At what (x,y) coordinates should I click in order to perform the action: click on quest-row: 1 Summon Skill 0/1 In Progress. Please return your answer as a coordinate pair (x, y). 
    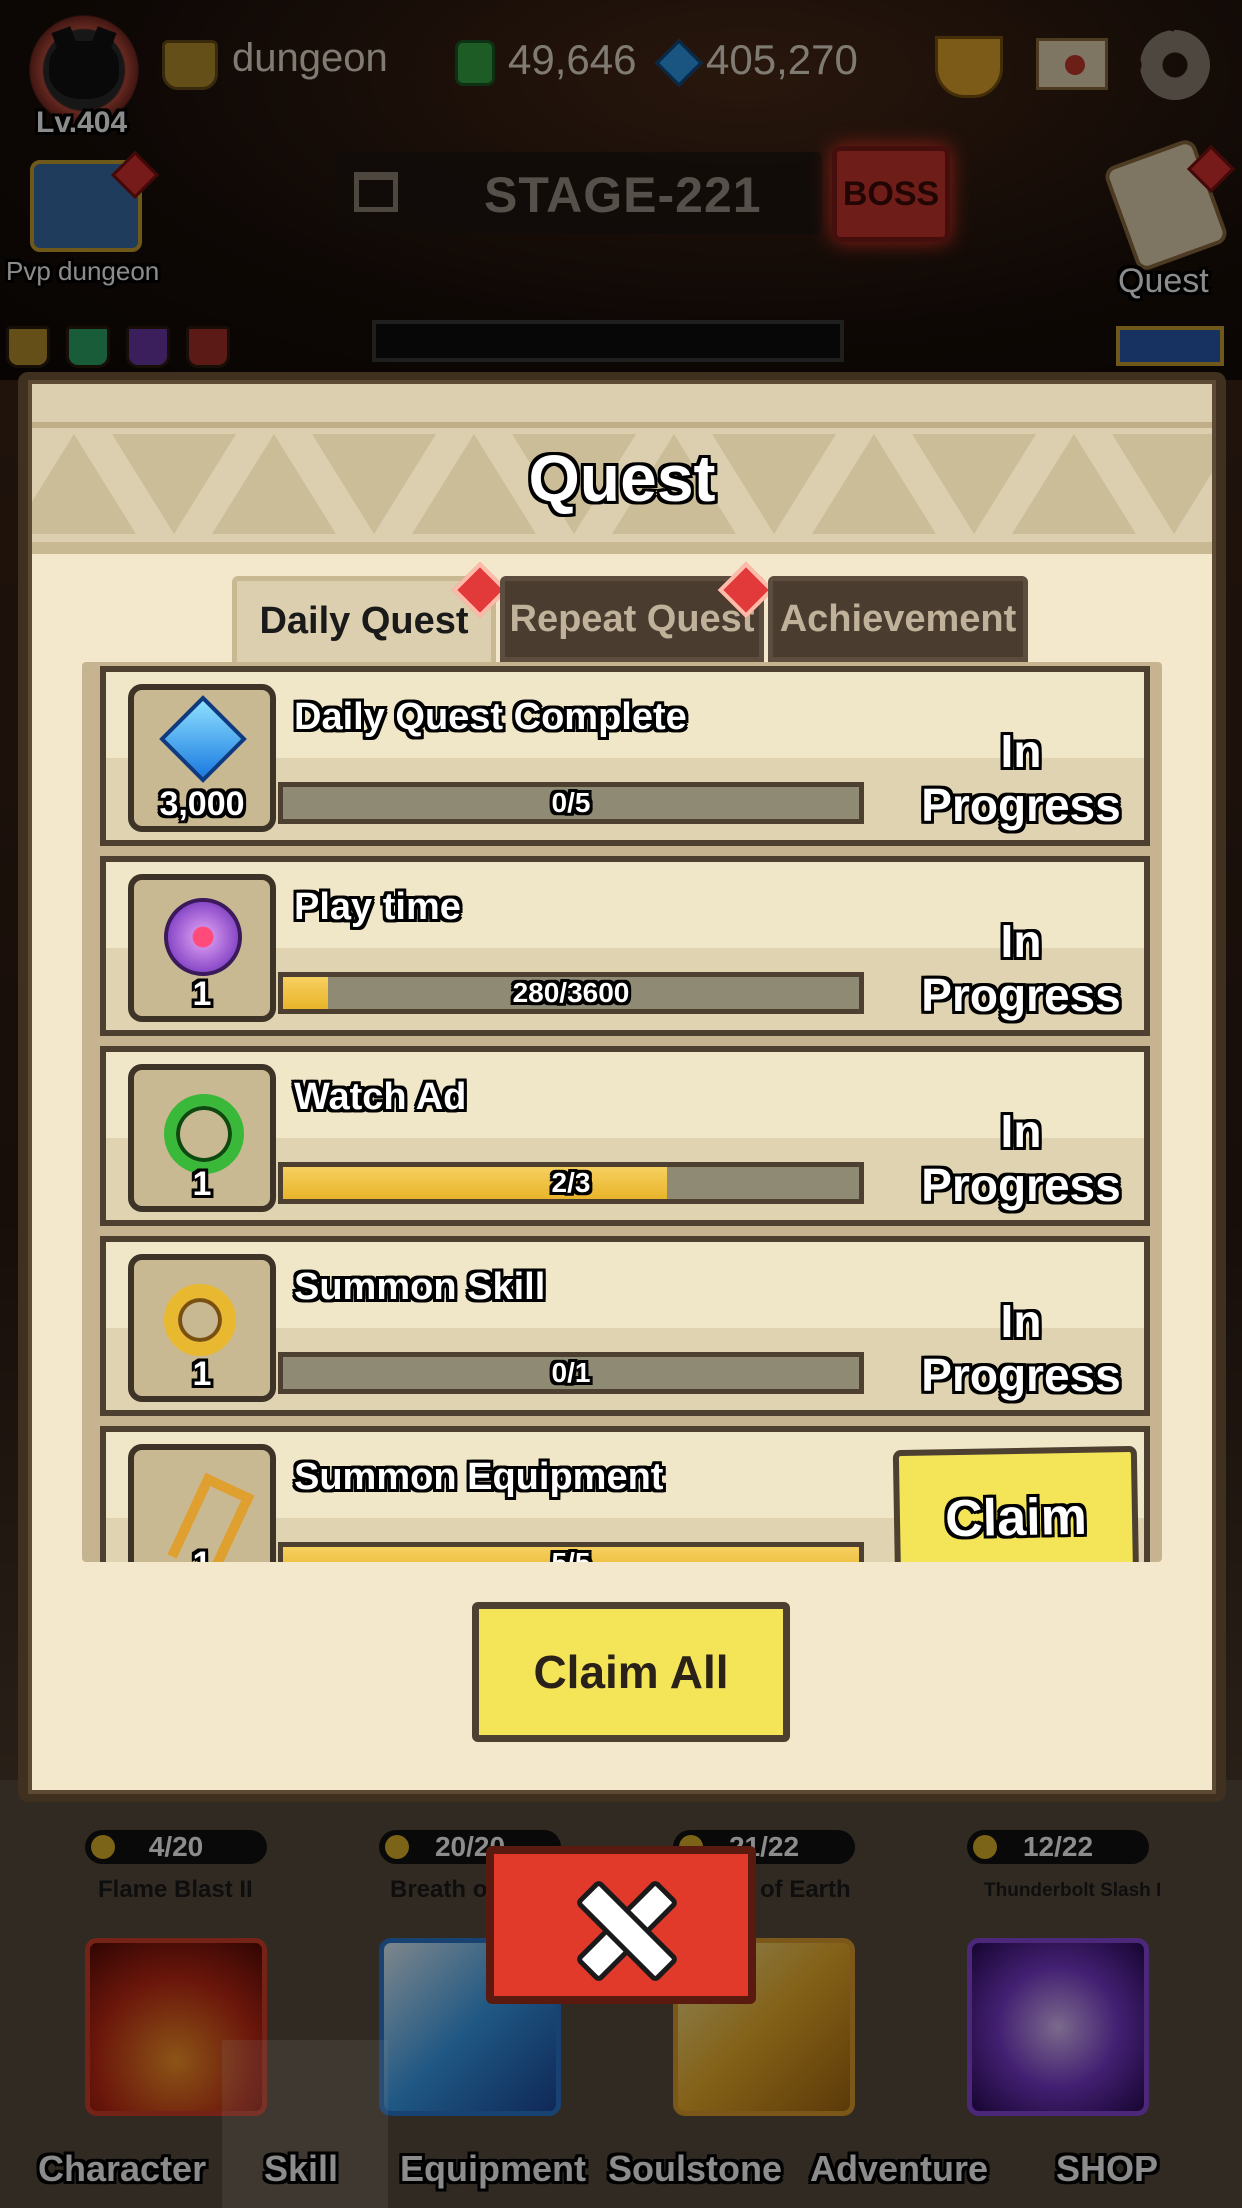
    Looking at the image, I should click on (625, 1326).